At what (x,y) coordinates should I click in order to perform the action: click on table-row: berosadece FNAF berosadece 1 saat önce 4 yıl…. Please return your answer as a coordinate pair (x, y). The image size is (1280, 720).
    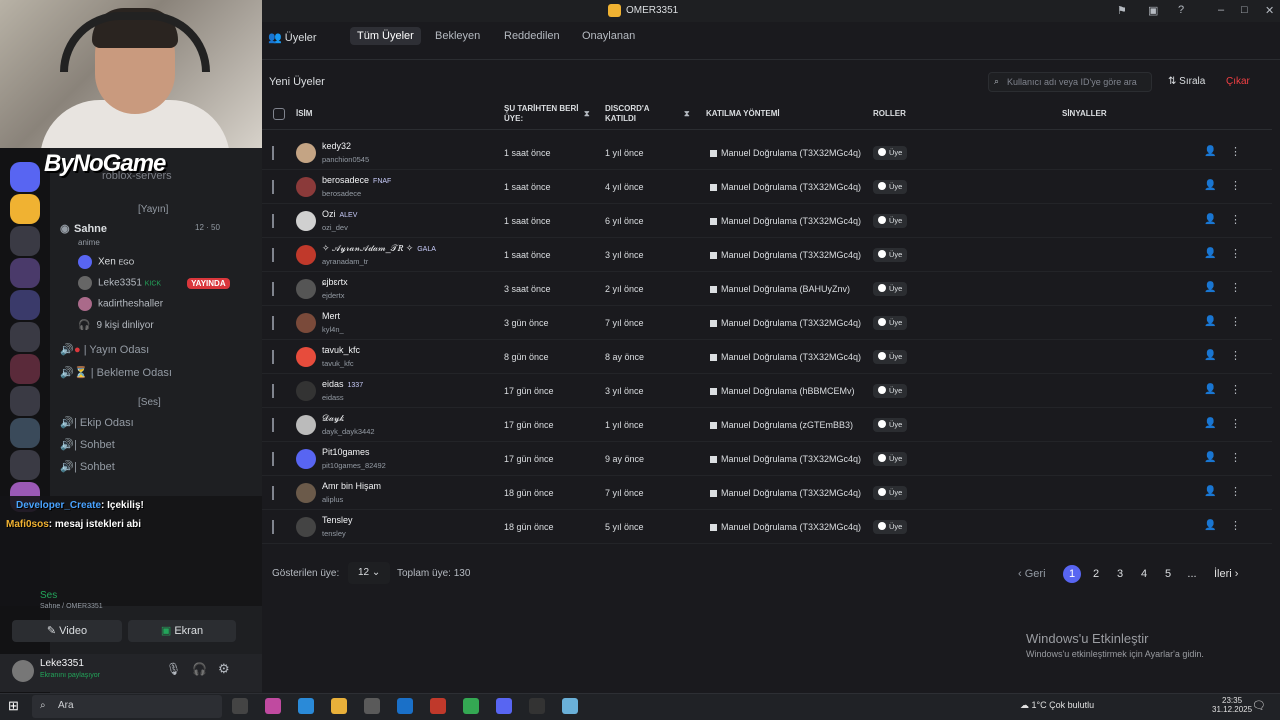
    Looking at the image, I should click on (767, 187).